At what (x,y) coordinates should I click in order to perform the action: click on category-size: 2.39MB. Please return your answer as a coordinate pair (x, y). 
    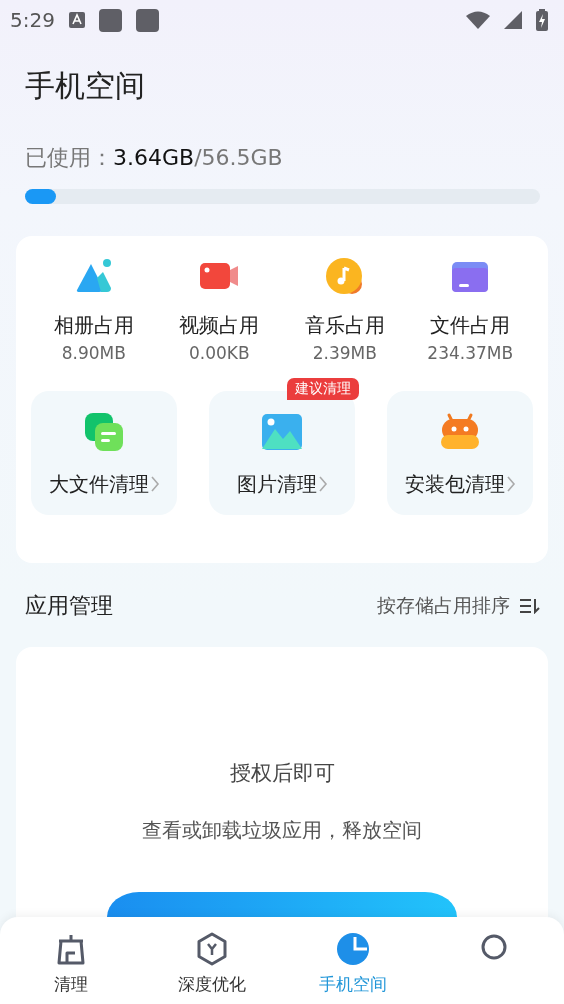
    Looking at the image, I should click on (344, 353).